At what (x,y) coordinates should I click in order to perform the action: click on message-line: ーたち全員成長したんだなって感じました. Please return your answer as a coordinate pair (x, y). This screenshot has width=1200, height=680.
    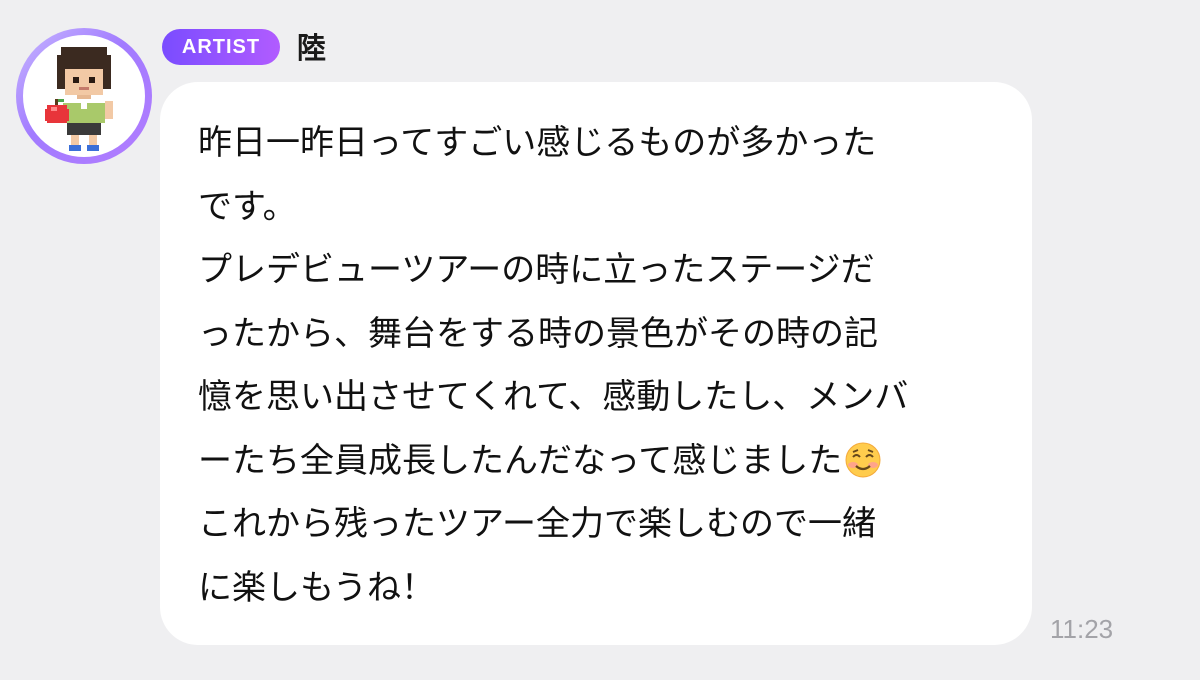
    Looking at the image, I should click on (520, 460).